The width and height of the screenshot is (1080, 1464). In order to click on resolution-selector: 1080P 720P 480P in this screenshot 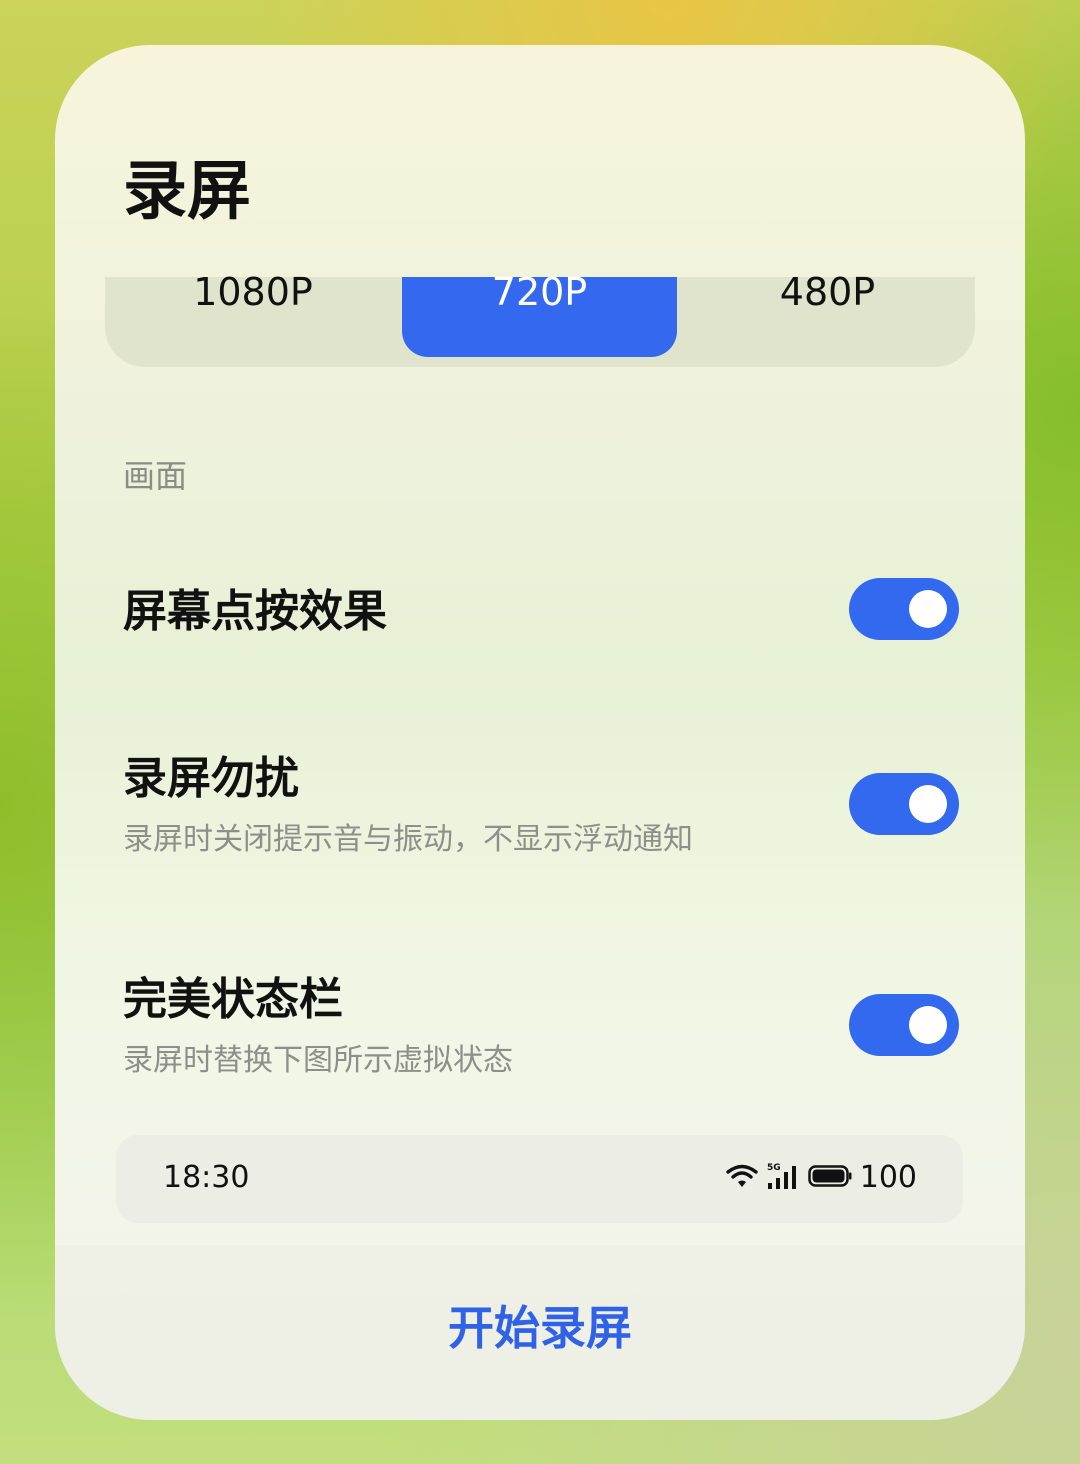, I will do `click(540, 320)`.